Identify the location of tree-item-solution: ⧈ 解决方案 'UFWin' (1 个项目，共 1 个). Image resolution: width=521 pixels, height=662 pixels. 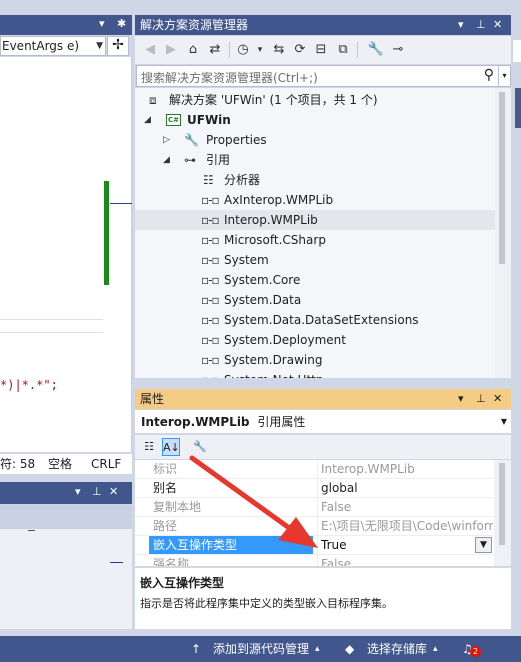
(315, 100).